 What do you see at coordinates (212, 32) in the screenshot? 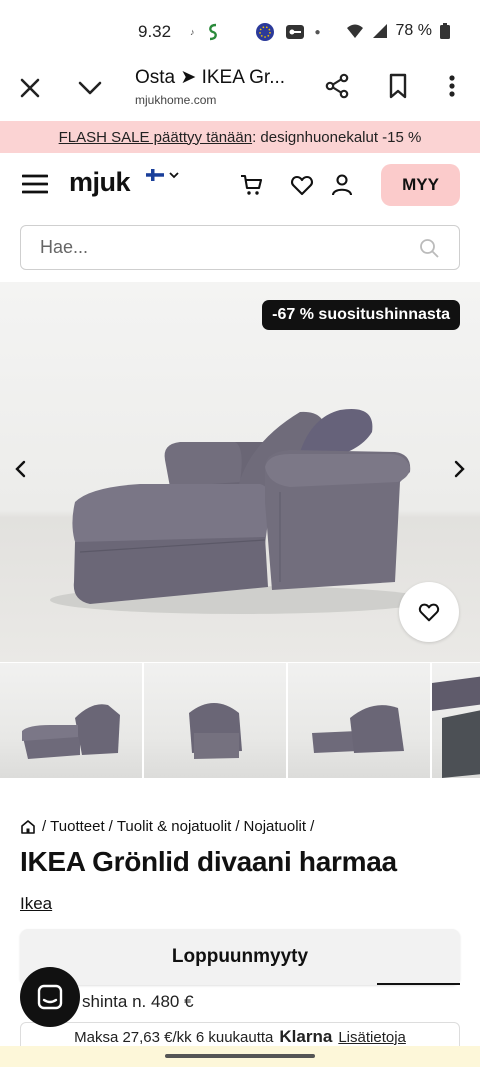
I see `payment-app-icon` at bounding box center [212, 32].